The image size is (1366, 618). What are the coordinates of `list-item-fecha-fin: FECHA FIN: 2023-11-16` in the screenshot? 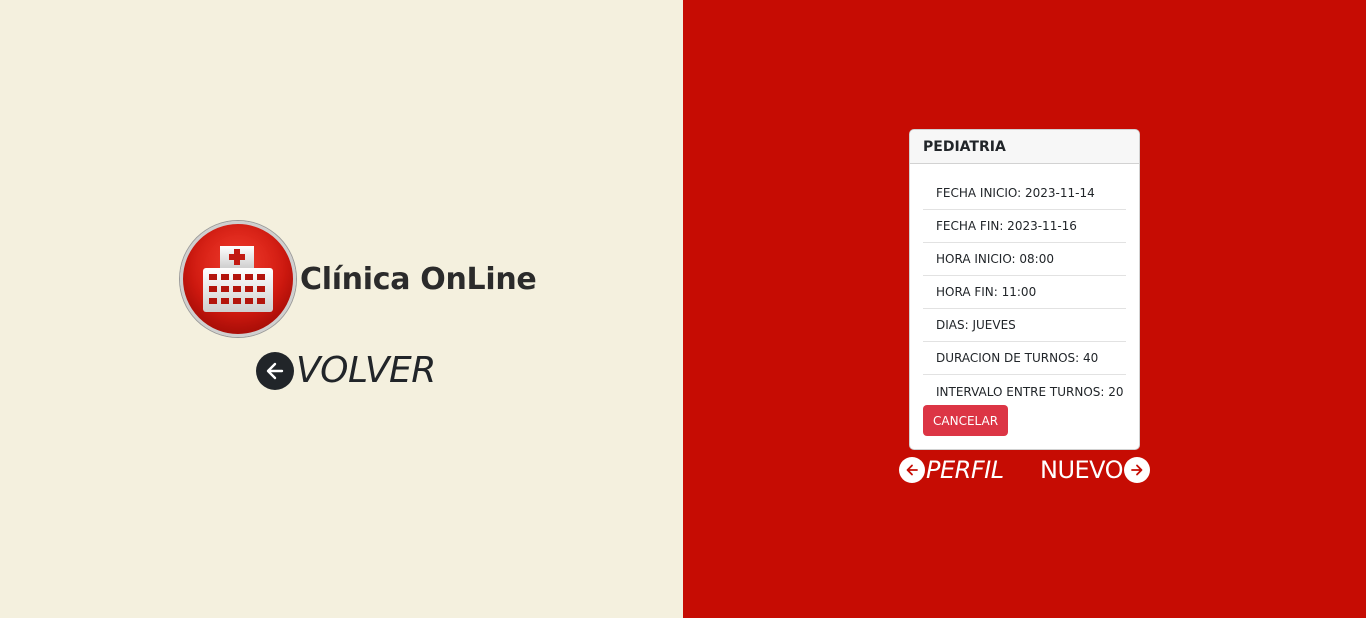 It's located at (1024, 226).